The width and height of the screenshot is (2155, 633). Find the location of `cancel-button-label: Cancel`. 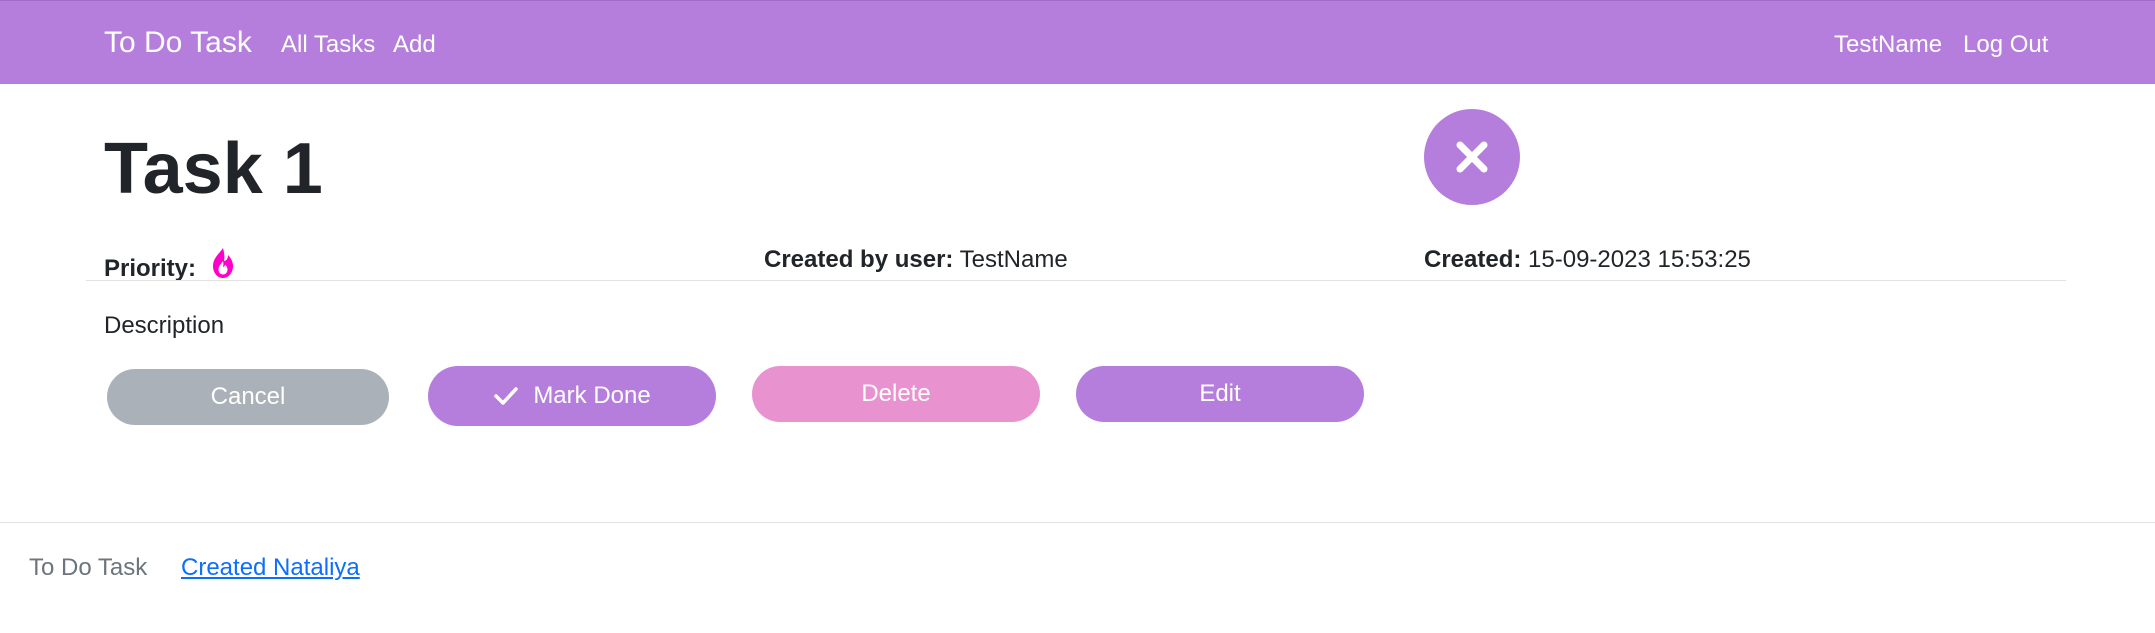

cancel-button-label: Cancel is located at coordinates (248, 396).